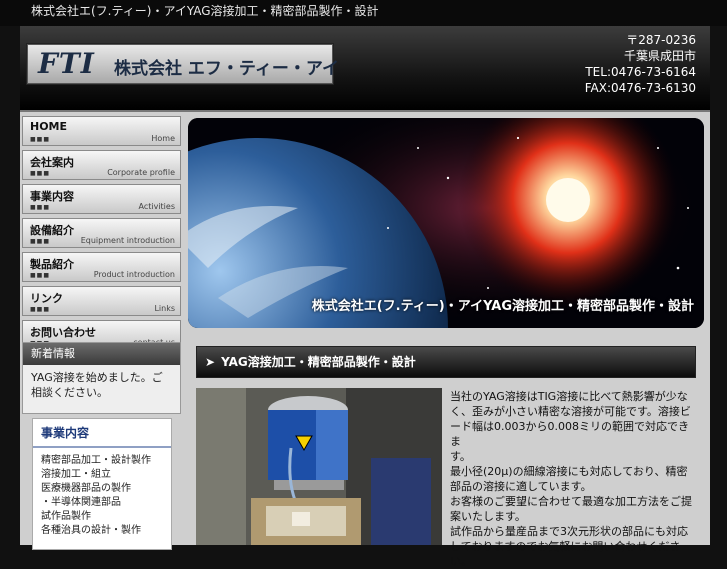 This screenshot has width=727, height=569. Describe the element at coordinates (210, 362) in the screenshot. I see `arrow-icon: ➤` at that location.